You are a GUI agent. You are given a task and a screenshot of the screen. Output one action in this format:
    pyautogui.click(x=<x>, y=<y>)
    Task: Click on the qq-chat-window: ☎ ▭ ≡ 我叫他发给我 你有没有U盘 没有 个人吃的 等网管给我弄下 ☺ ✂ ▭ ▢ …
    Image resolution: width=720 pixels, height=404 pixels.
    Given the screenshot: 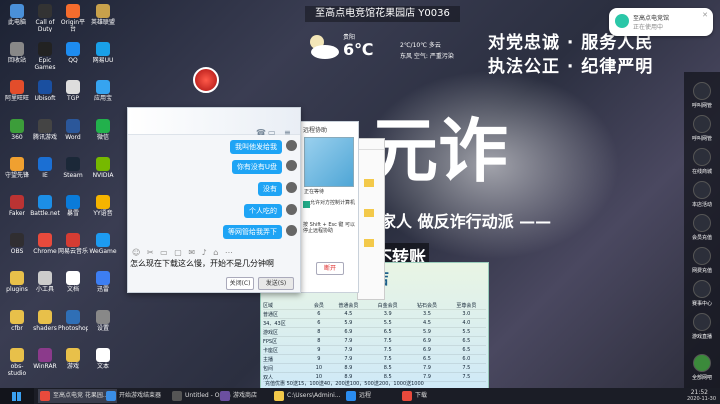 What is the action you would take?
    pyautogui.click(x=214, y=200)
    